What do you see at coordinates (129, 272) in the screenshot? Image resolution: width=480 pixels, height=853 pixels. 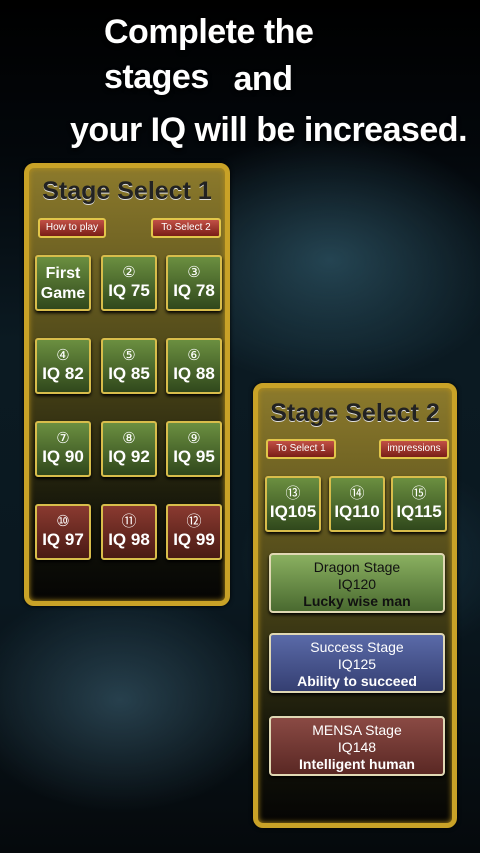 I see `stage-number: ②` at bounding box center [129, 272].